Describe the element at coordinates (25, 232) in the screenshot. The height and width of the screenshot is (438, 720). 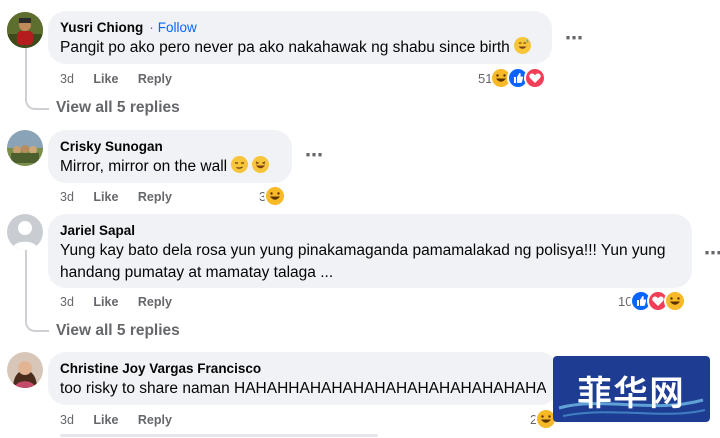
I see `default-avatar-icon` at that location.